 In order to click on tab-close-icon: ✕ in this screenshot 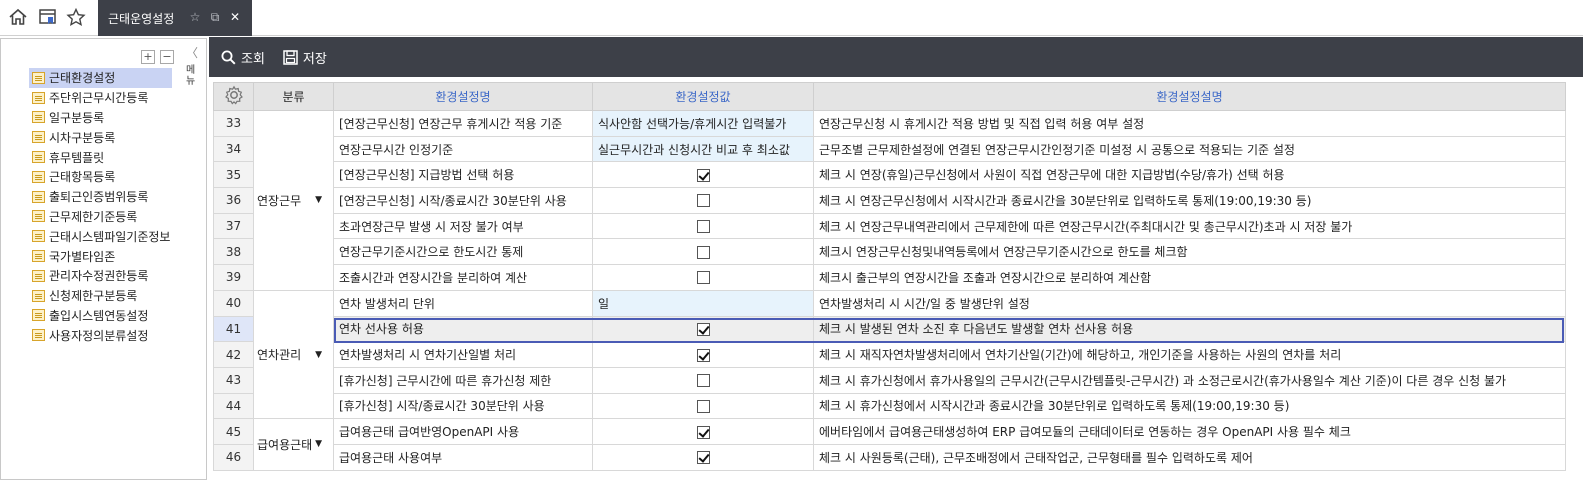, I will do `click(235, 17)`.